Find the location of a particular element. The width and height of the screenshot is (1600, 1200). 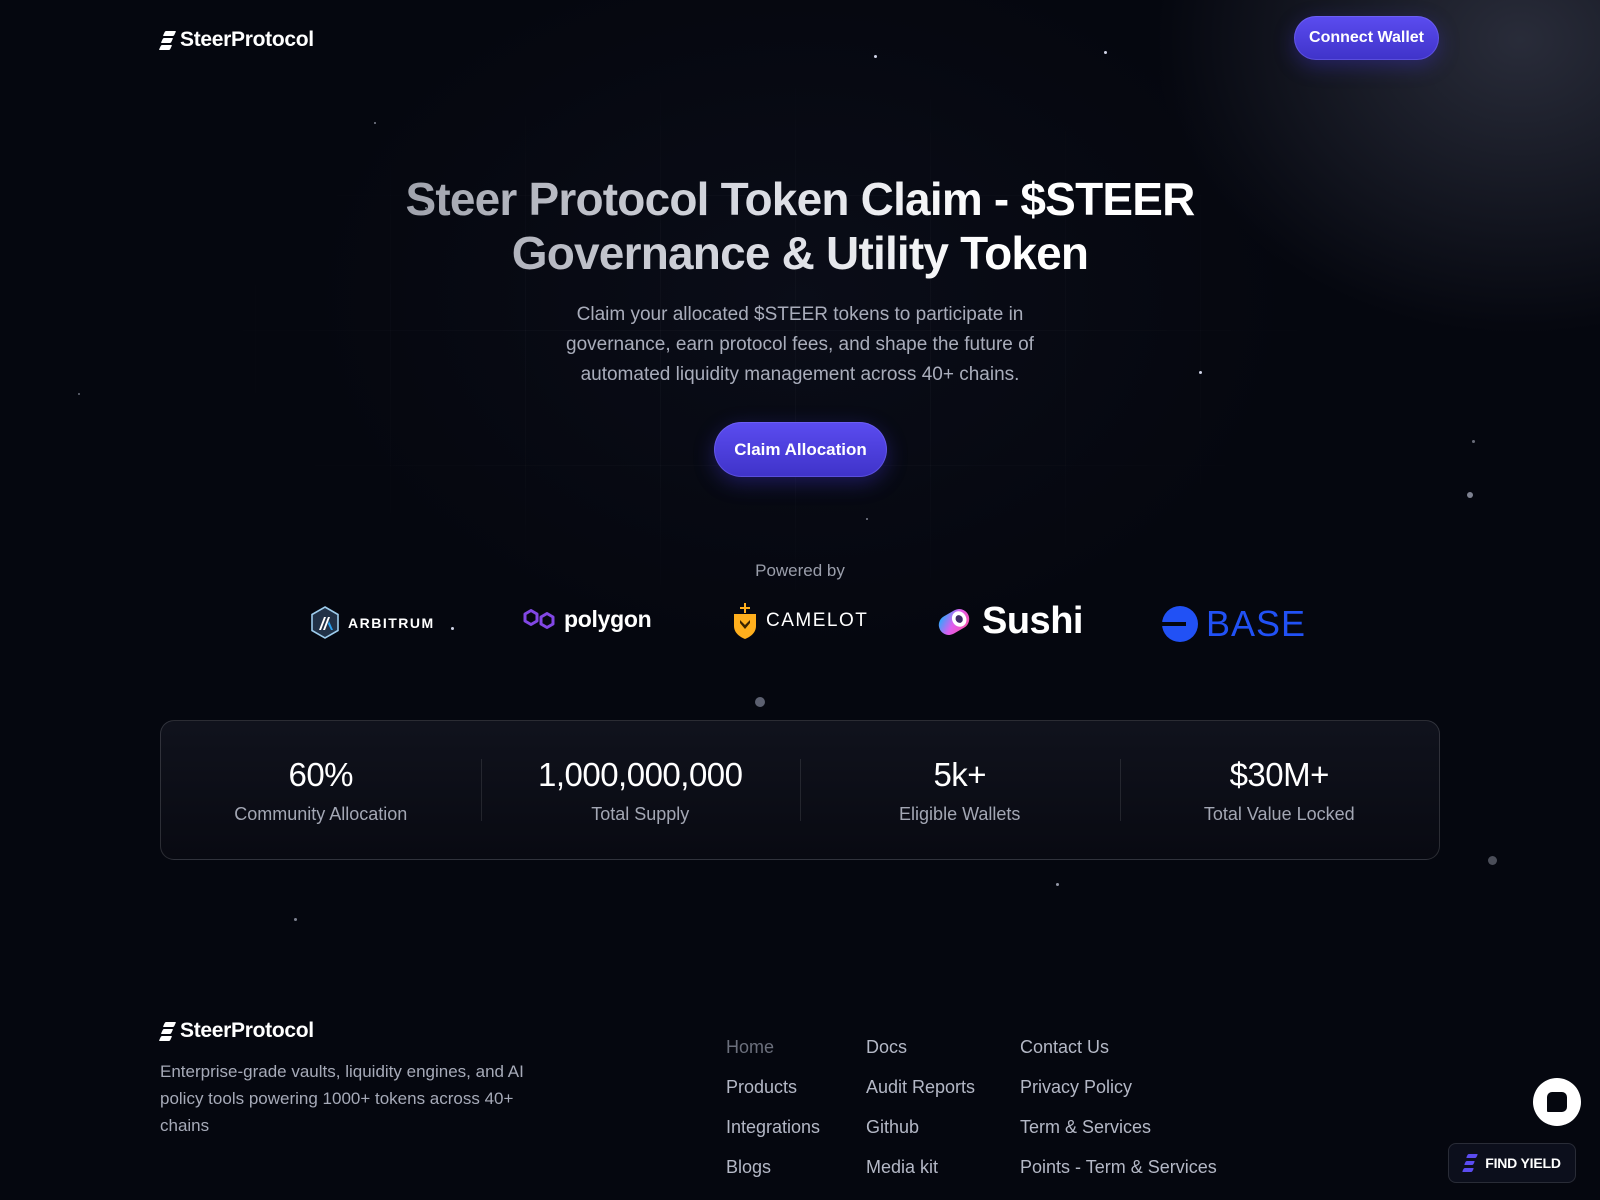

find-yield-label: FIND YIELD is located at coordinates (1523, 1163).